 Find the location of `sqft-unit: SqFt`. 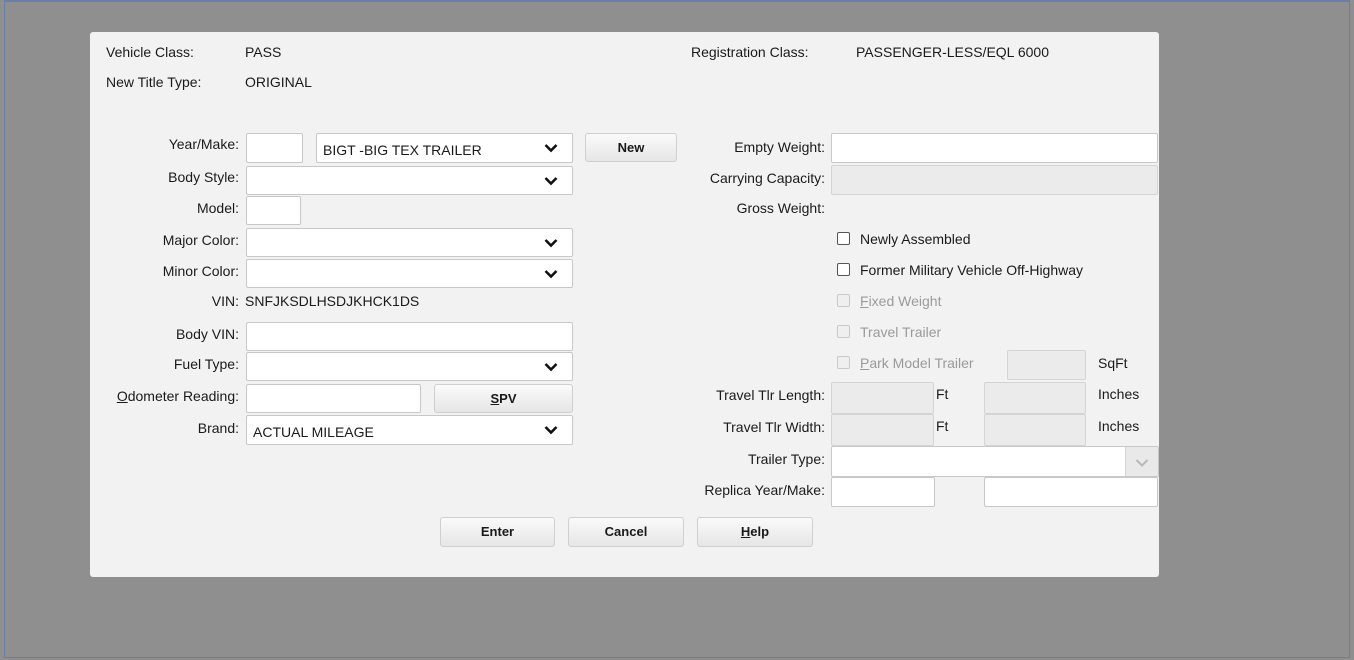

sqft-unit: SqFt is located at coordinates (1113, 363).